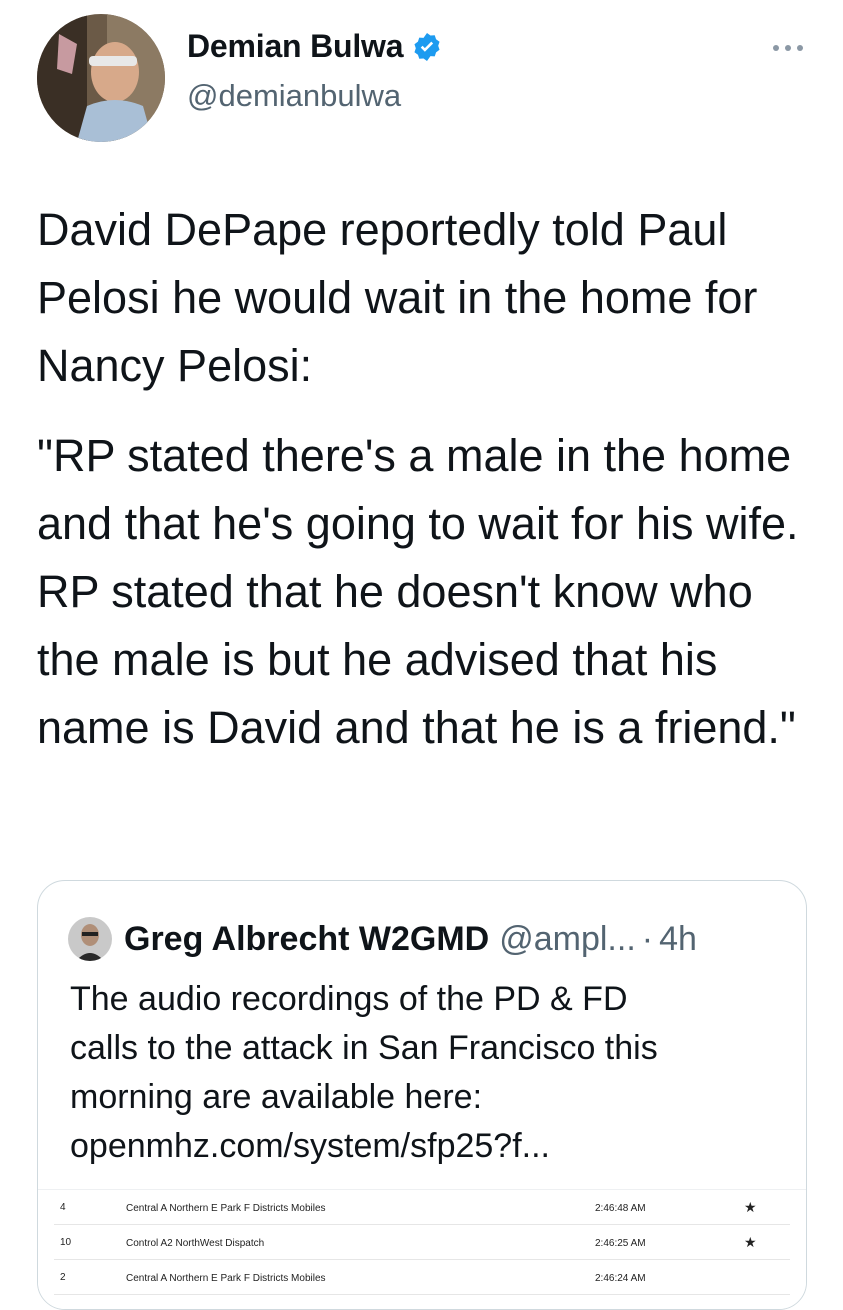 Image resolution: width=843 pixels, height=1310 pixels. What do you see at coordinates (620, 1243) in the screenshot?
I see `call-time: 2:46:25 AM` at bounding box center [620, 1243].